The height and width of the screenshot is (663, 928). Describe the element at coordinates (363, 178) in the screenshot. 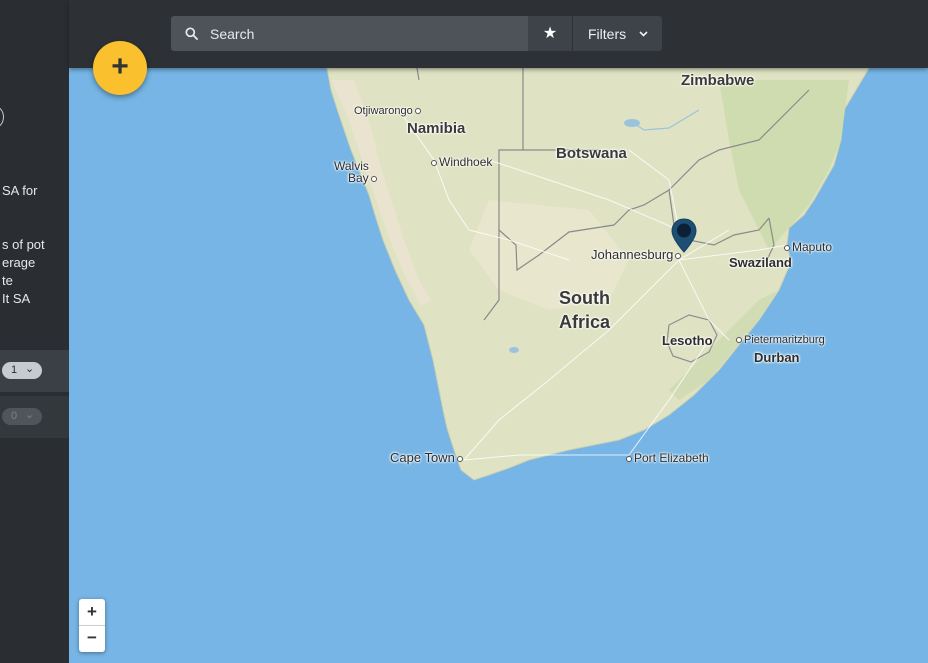

I see `map-label-city: Bay` at that location.